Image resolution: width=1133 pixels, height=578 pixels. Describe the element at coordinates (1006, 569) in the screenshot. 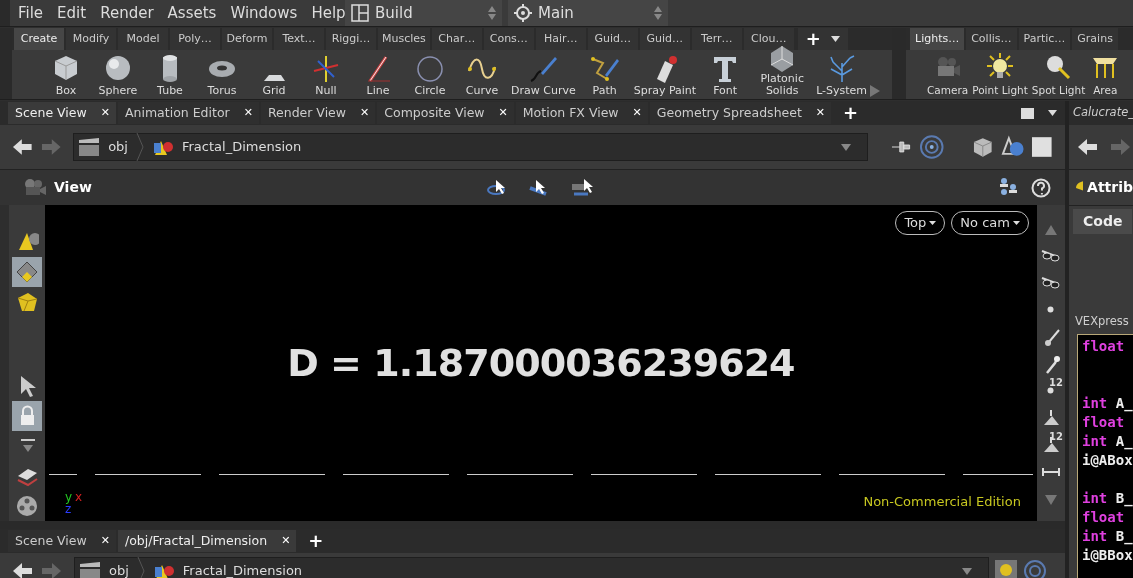

I see `light-icon` at that location.